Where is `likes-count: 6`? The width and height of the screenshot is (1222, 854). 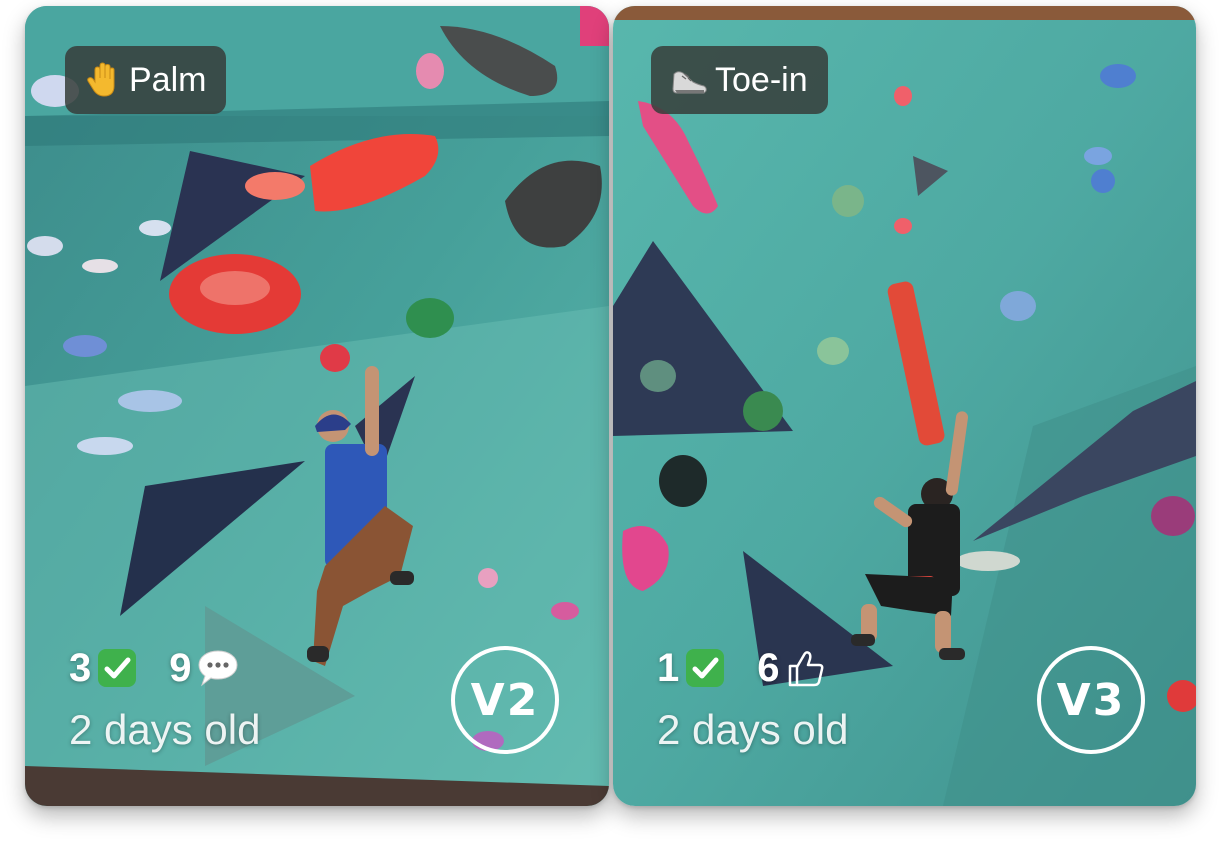 likes-count: 6 is located at coordinates (792, 668).